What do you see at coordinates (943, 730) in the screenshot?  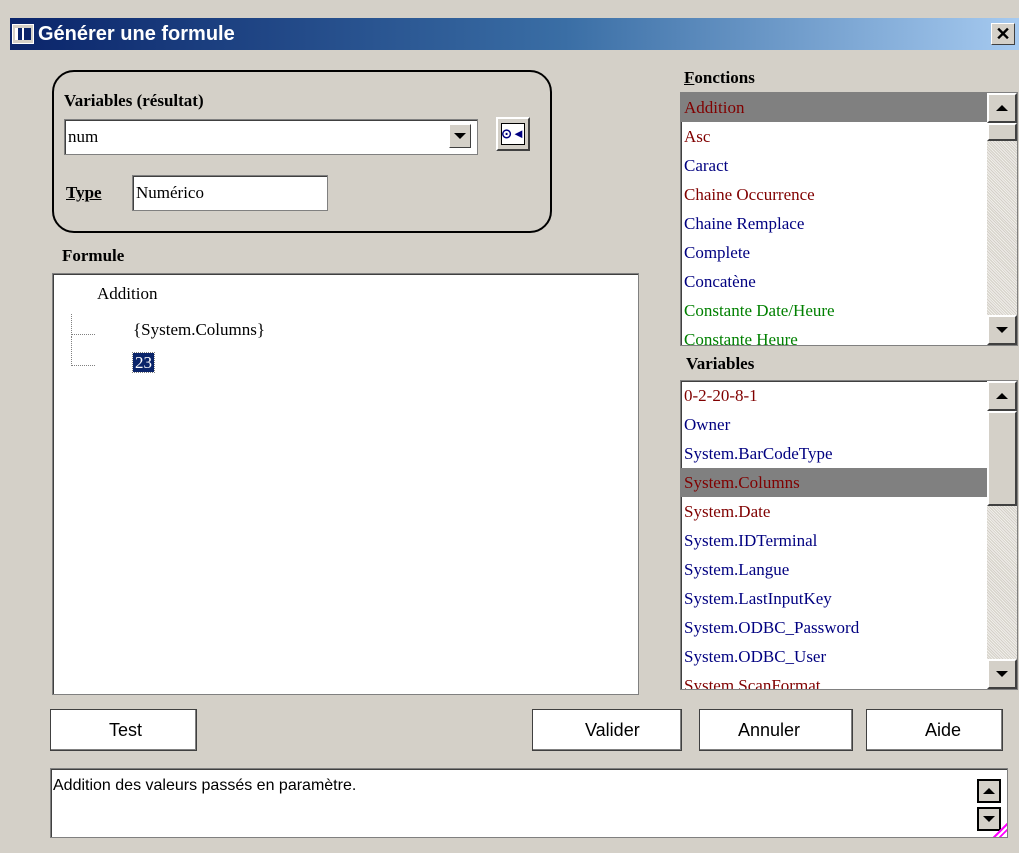 I see `help-button-label: Aide` at bounding box center [943, 730].